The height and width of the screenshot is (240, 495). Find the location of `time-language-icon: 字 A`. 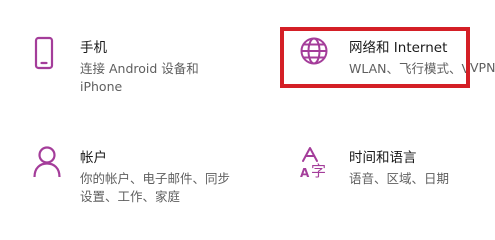

time-language-icon: 字 A is located at coordinates (316, 164).